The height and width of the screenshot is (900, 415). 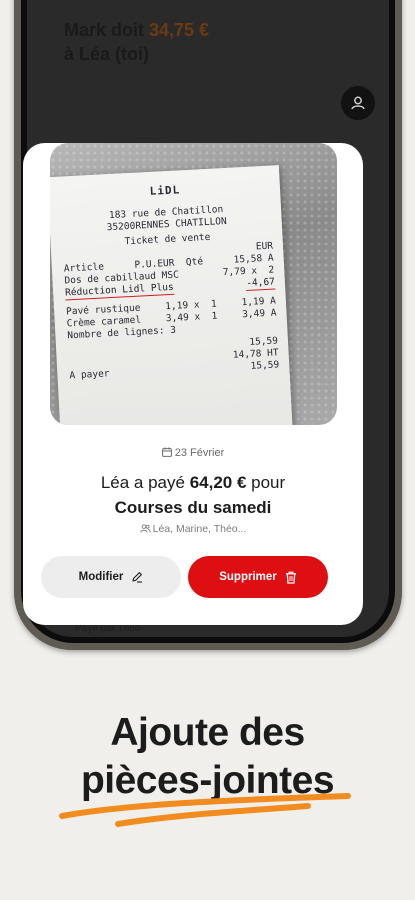 I want to click on pencil-icon, so click(x=137, y=577).